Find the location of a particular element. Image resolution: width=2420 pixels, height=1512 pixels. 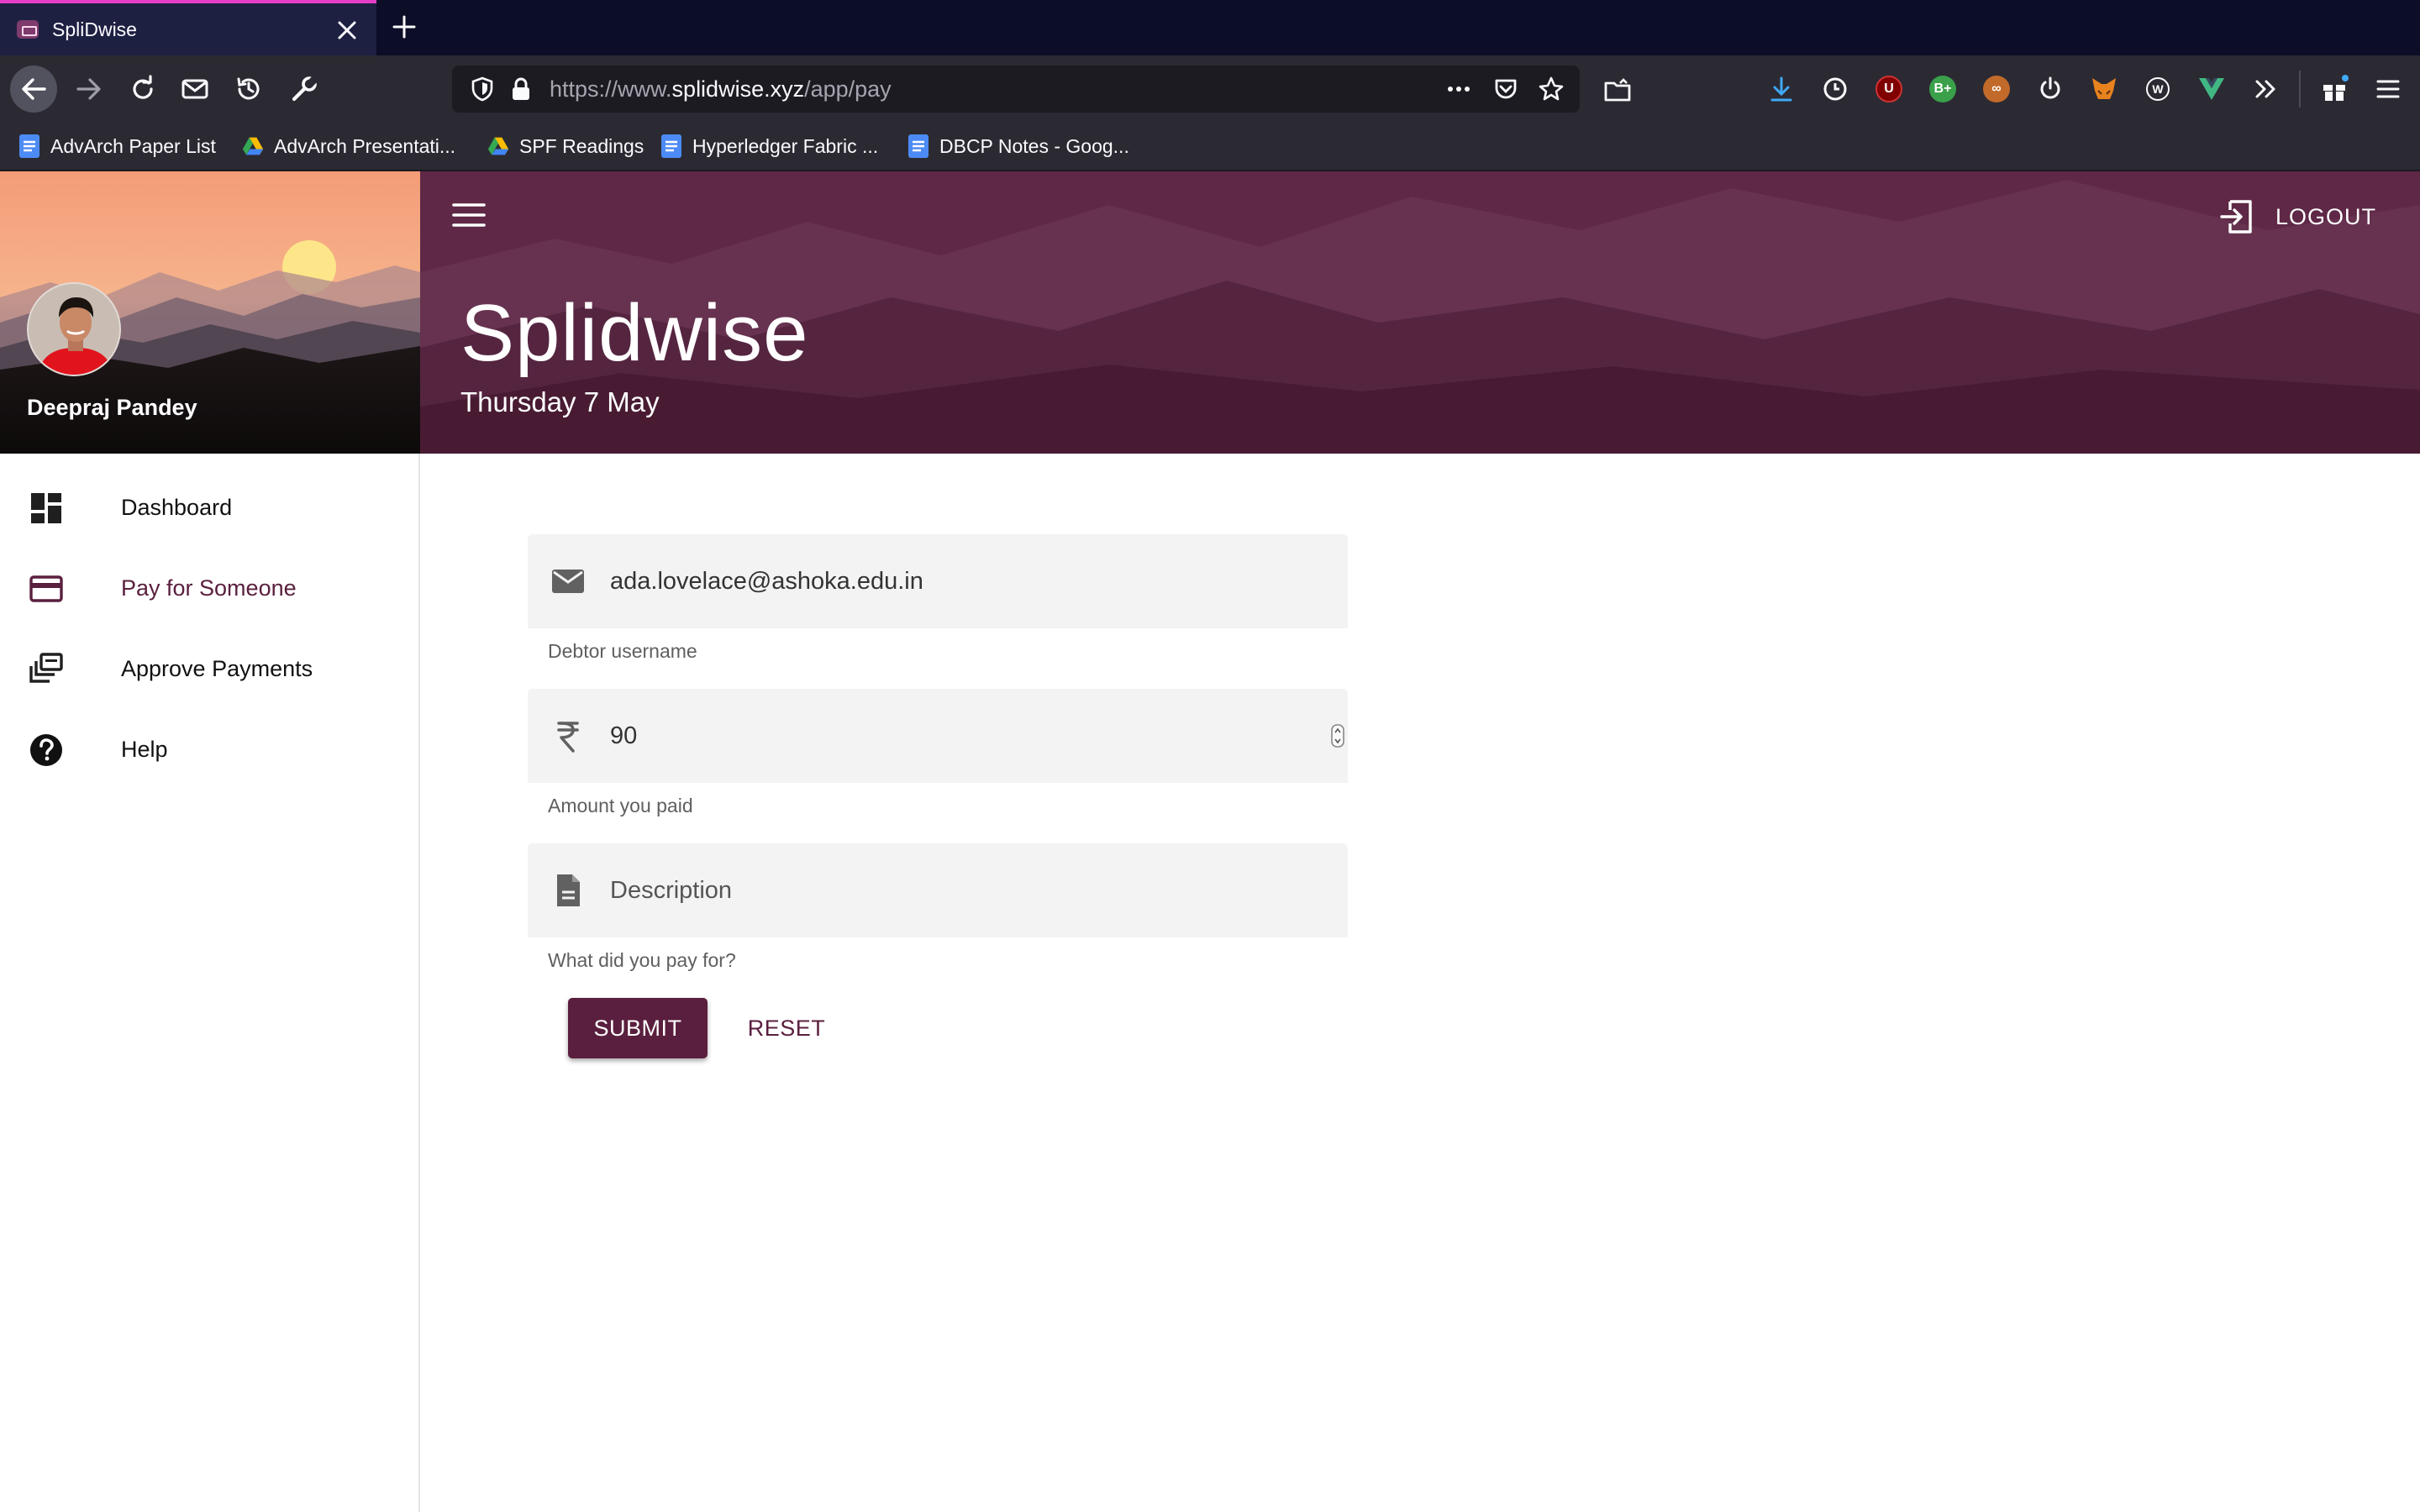

back-button is located at coordinates (34, 89).